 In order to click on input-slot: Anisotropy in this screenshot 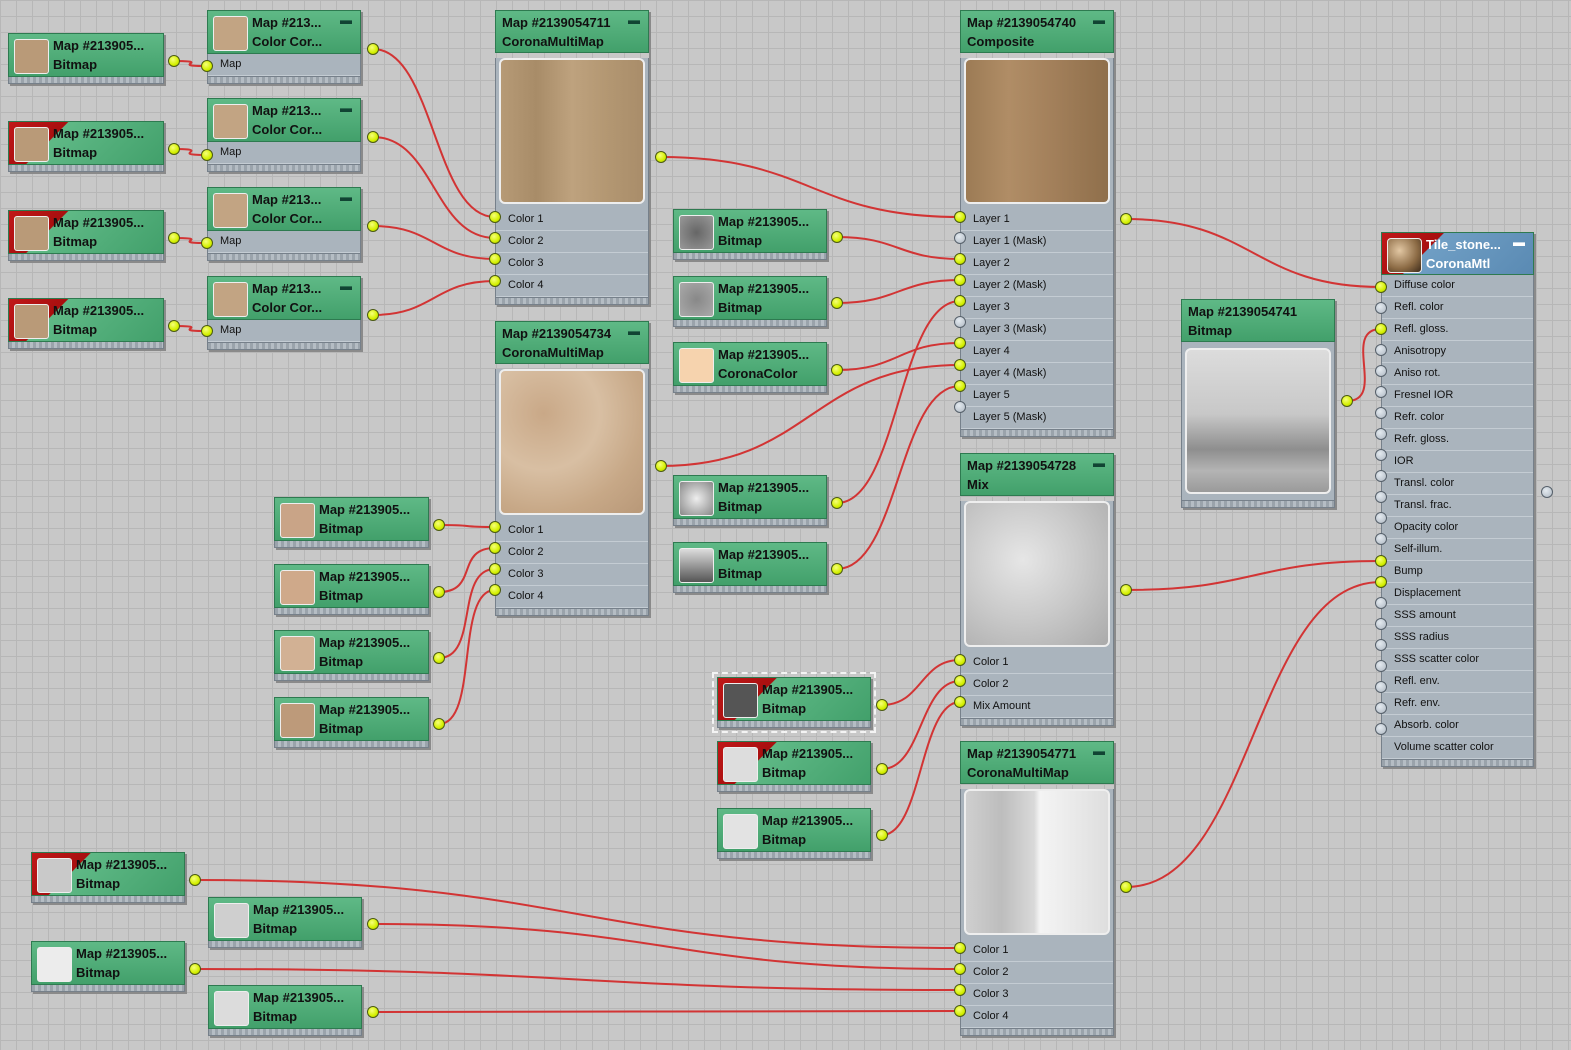, I will do `click(1457, 352)`.